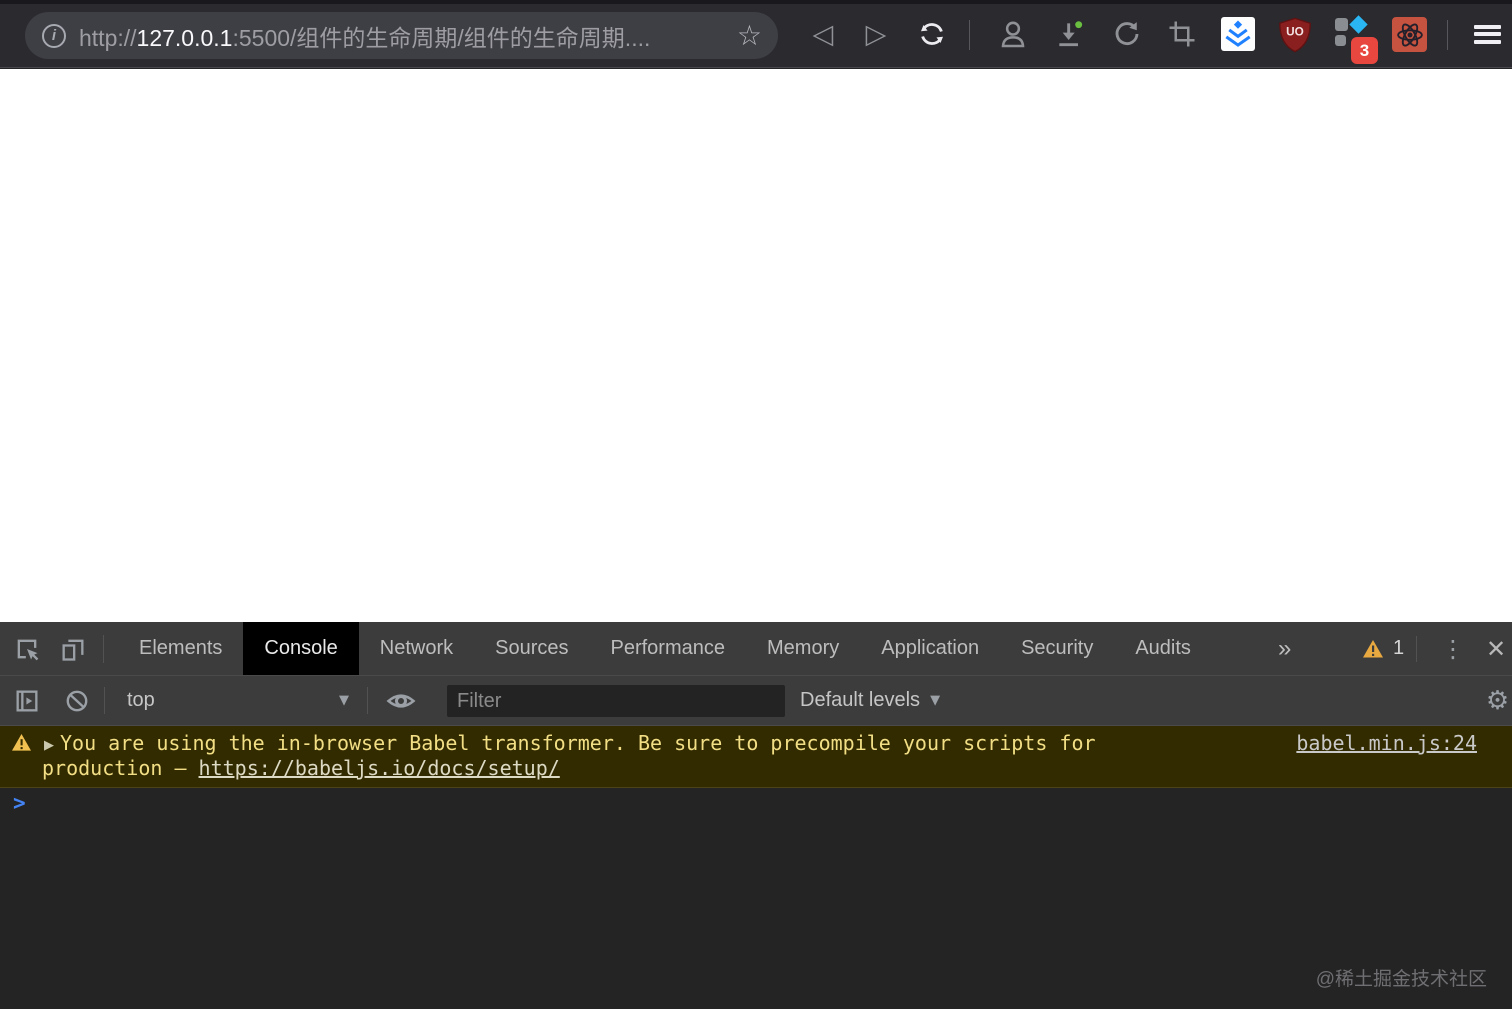 The image size is (1512, 1009). Describe the element at coordinates (184, 37) in the screenshot. I see `url-host: 127.0.0.1` at that location.